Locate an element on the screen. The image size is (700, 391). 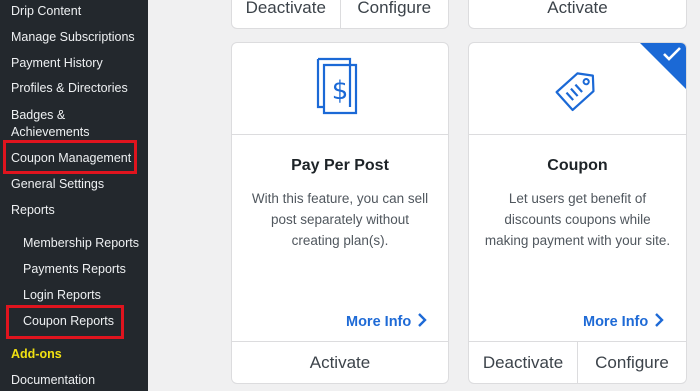
card-title: Pay Per Post is located at coordinates (340, 165).